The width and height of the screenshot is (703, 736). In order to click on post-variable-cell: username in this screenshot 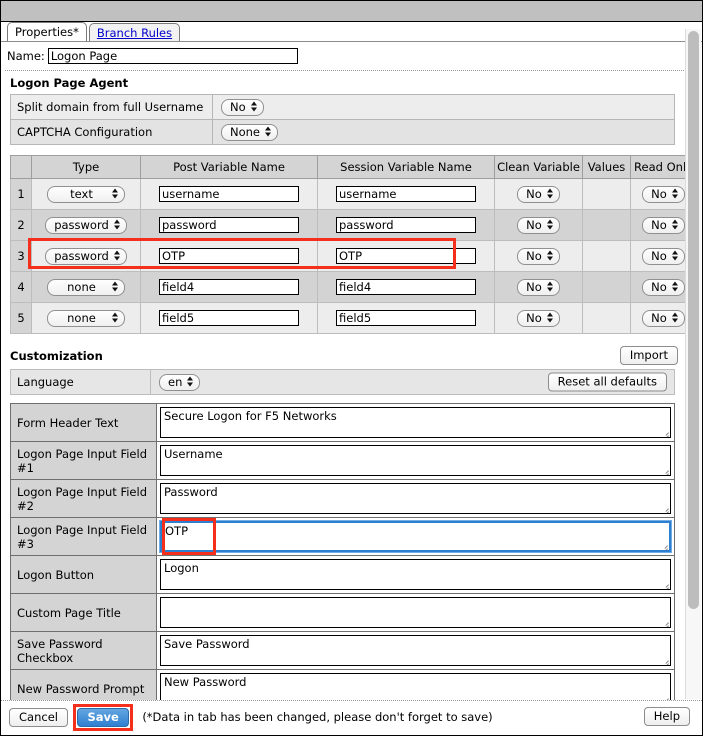, I will do `click(229, 194)`.